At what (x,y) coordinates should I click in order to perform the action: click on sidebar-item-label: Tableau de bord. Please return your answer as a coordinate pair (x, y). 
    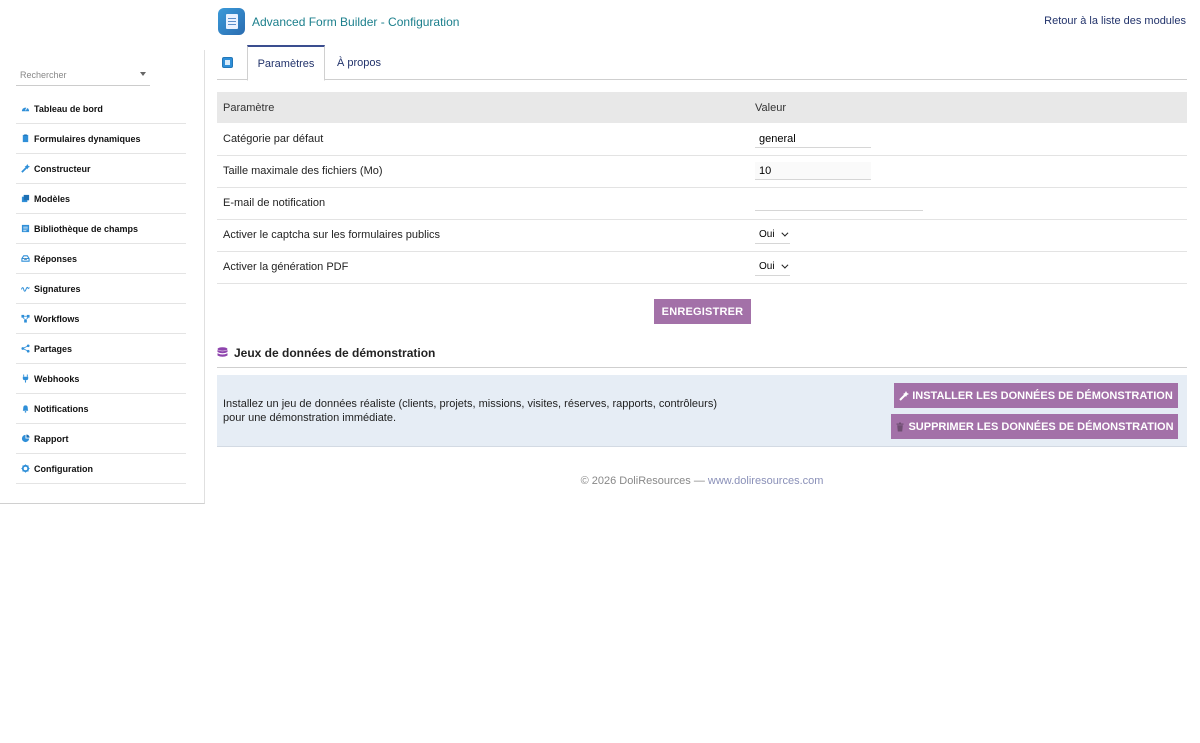
    Looking at the image, I should click on (68, 108).